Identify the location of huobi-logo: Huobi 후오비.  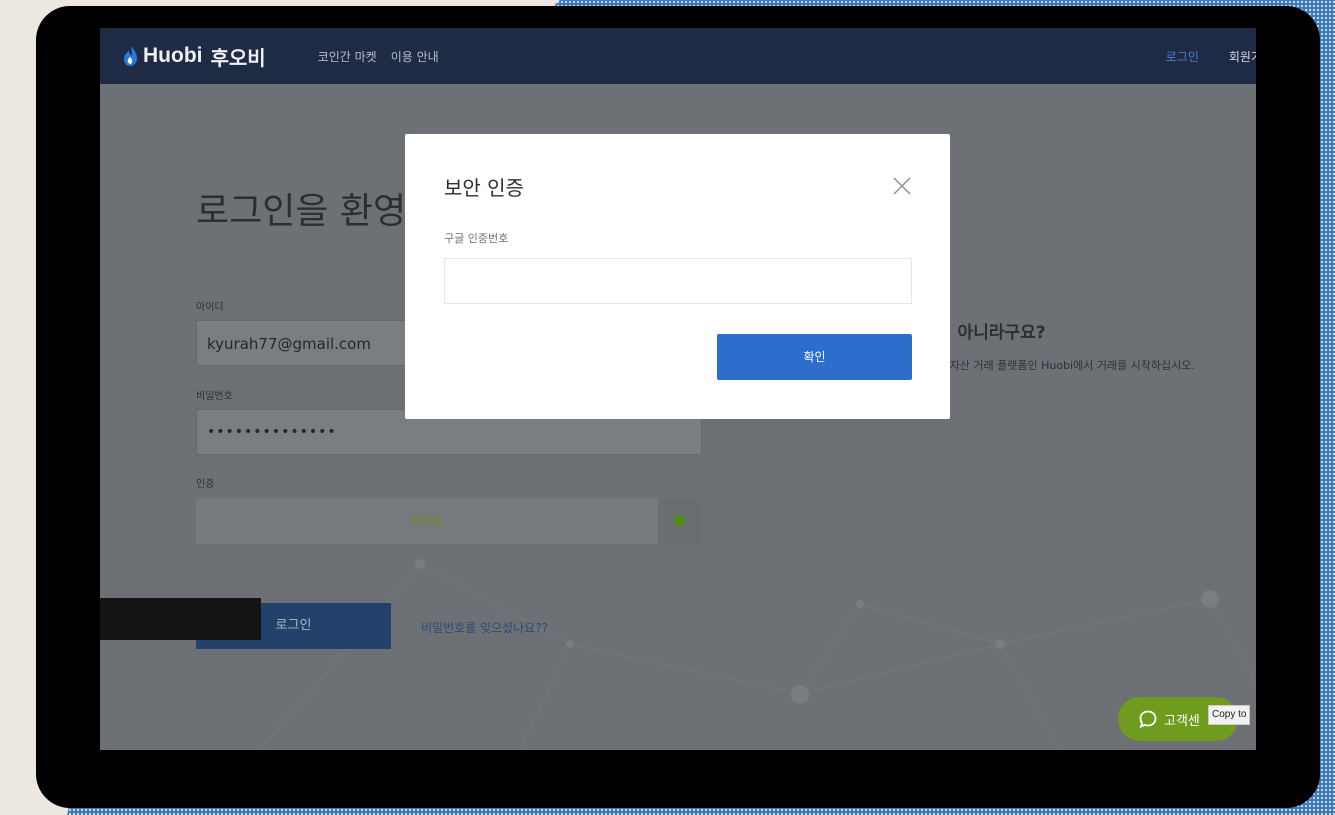
(194, 56).